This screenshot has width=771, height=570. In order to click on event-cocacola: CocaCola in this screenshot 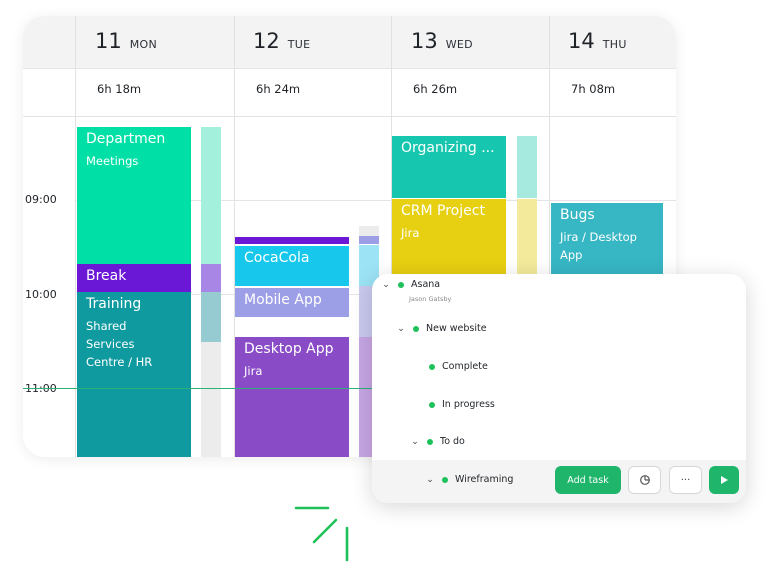, I will do `click(292, 266)`.